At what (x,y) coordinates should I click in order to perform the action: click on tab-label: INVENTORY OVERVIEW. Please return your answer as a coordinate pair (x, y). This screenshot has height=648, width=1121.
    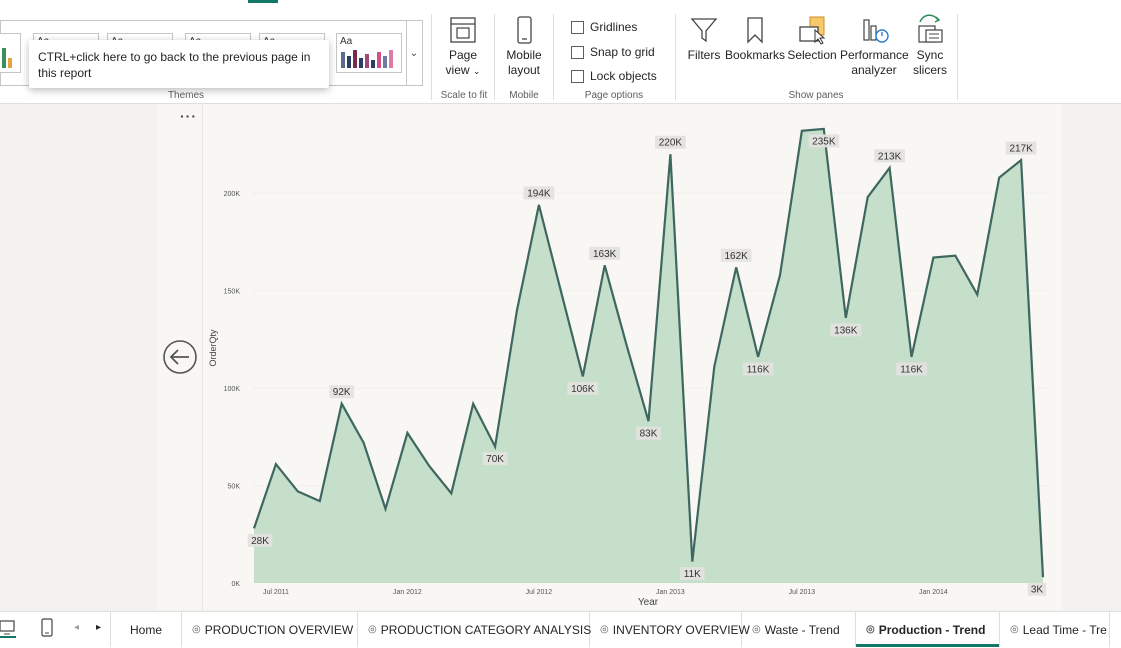
    Looking at the image, I should click on (681, 629).